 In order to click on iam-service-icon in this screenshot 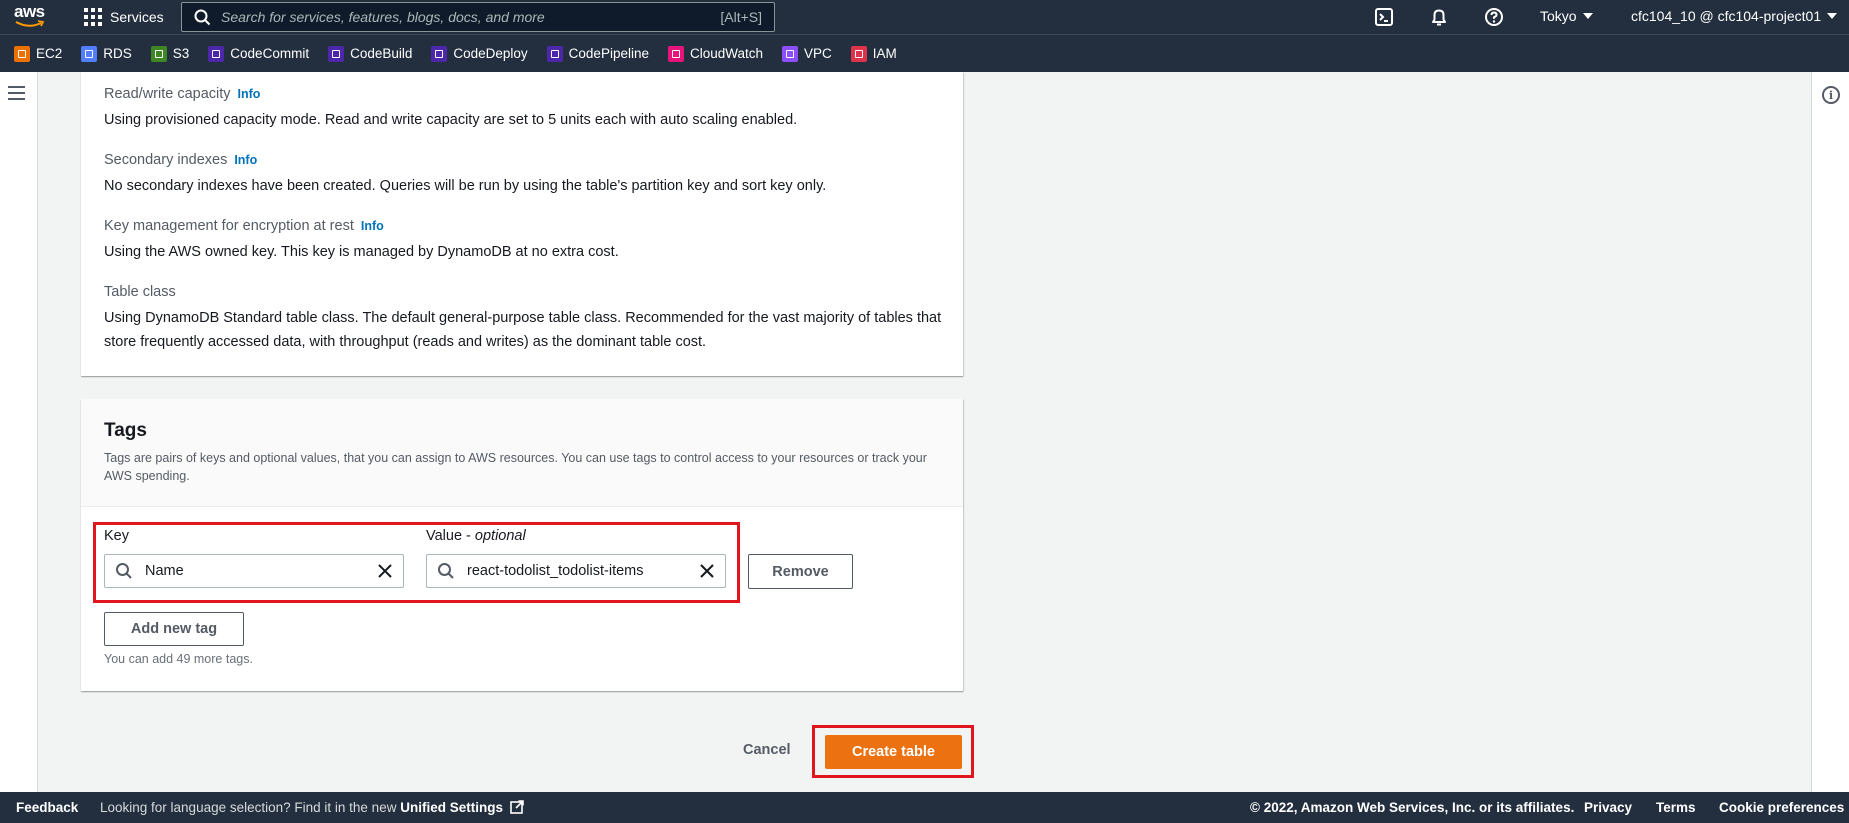, I will do `click(858, 53)`.